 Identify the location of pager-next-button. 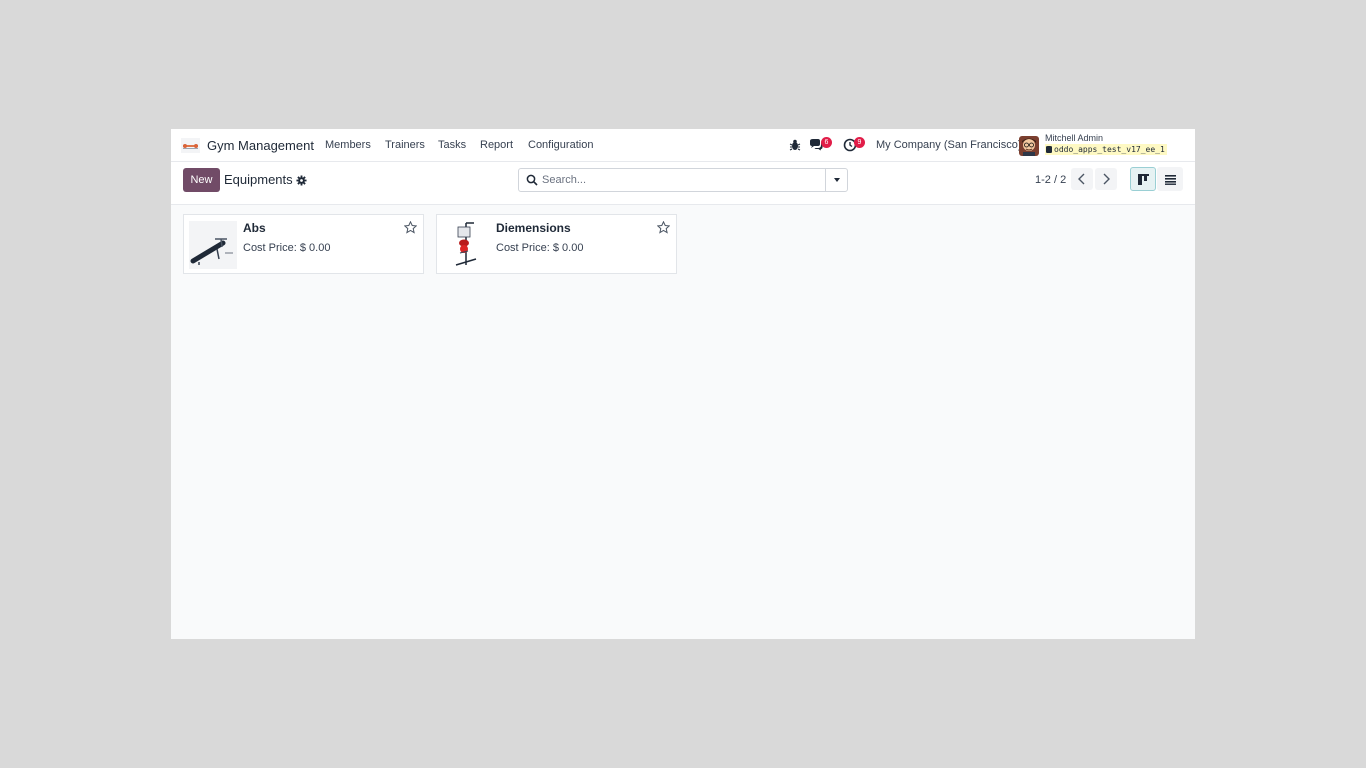
(1106, 179).